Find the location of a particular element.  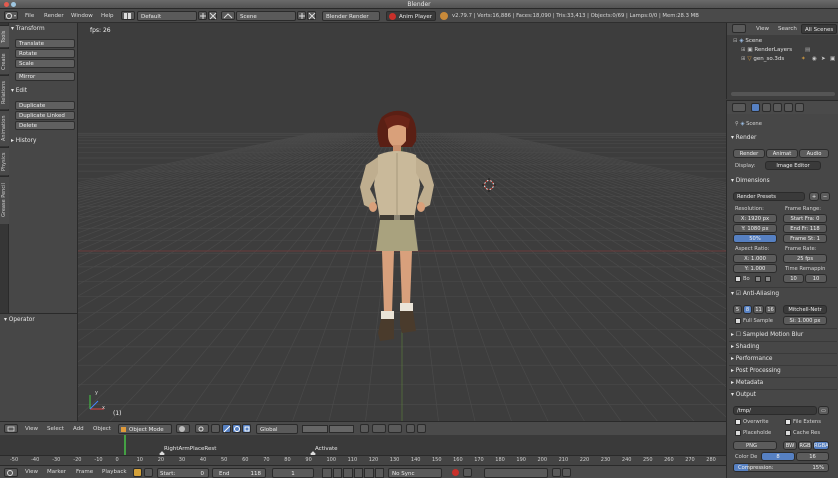

manipulator-toggle-icon is located at coordinates (215, 428).